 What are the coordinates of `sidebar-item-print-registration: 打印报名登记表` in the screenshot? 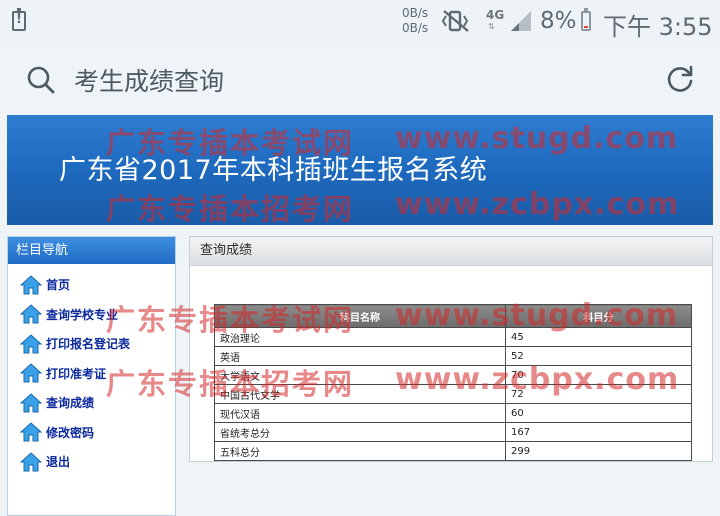 It's located at (91, 344).